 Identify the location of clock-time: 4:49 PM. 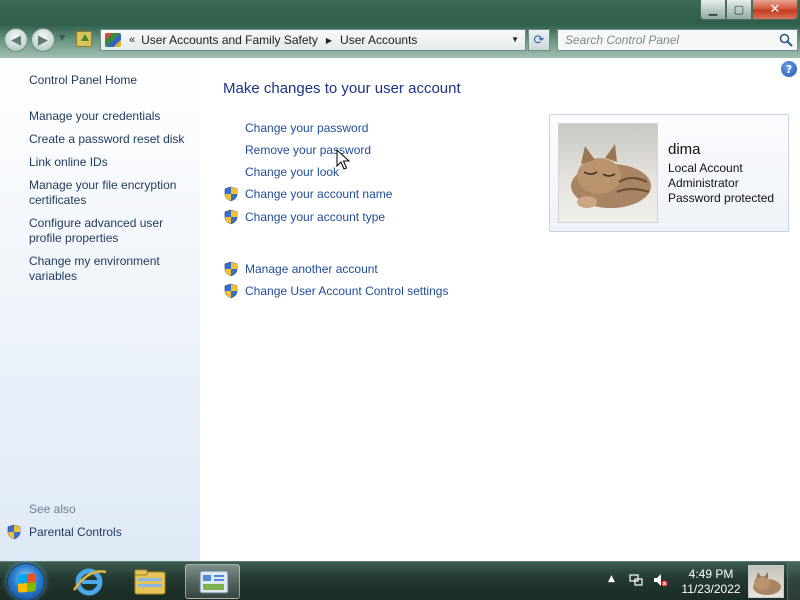
(711, 574).